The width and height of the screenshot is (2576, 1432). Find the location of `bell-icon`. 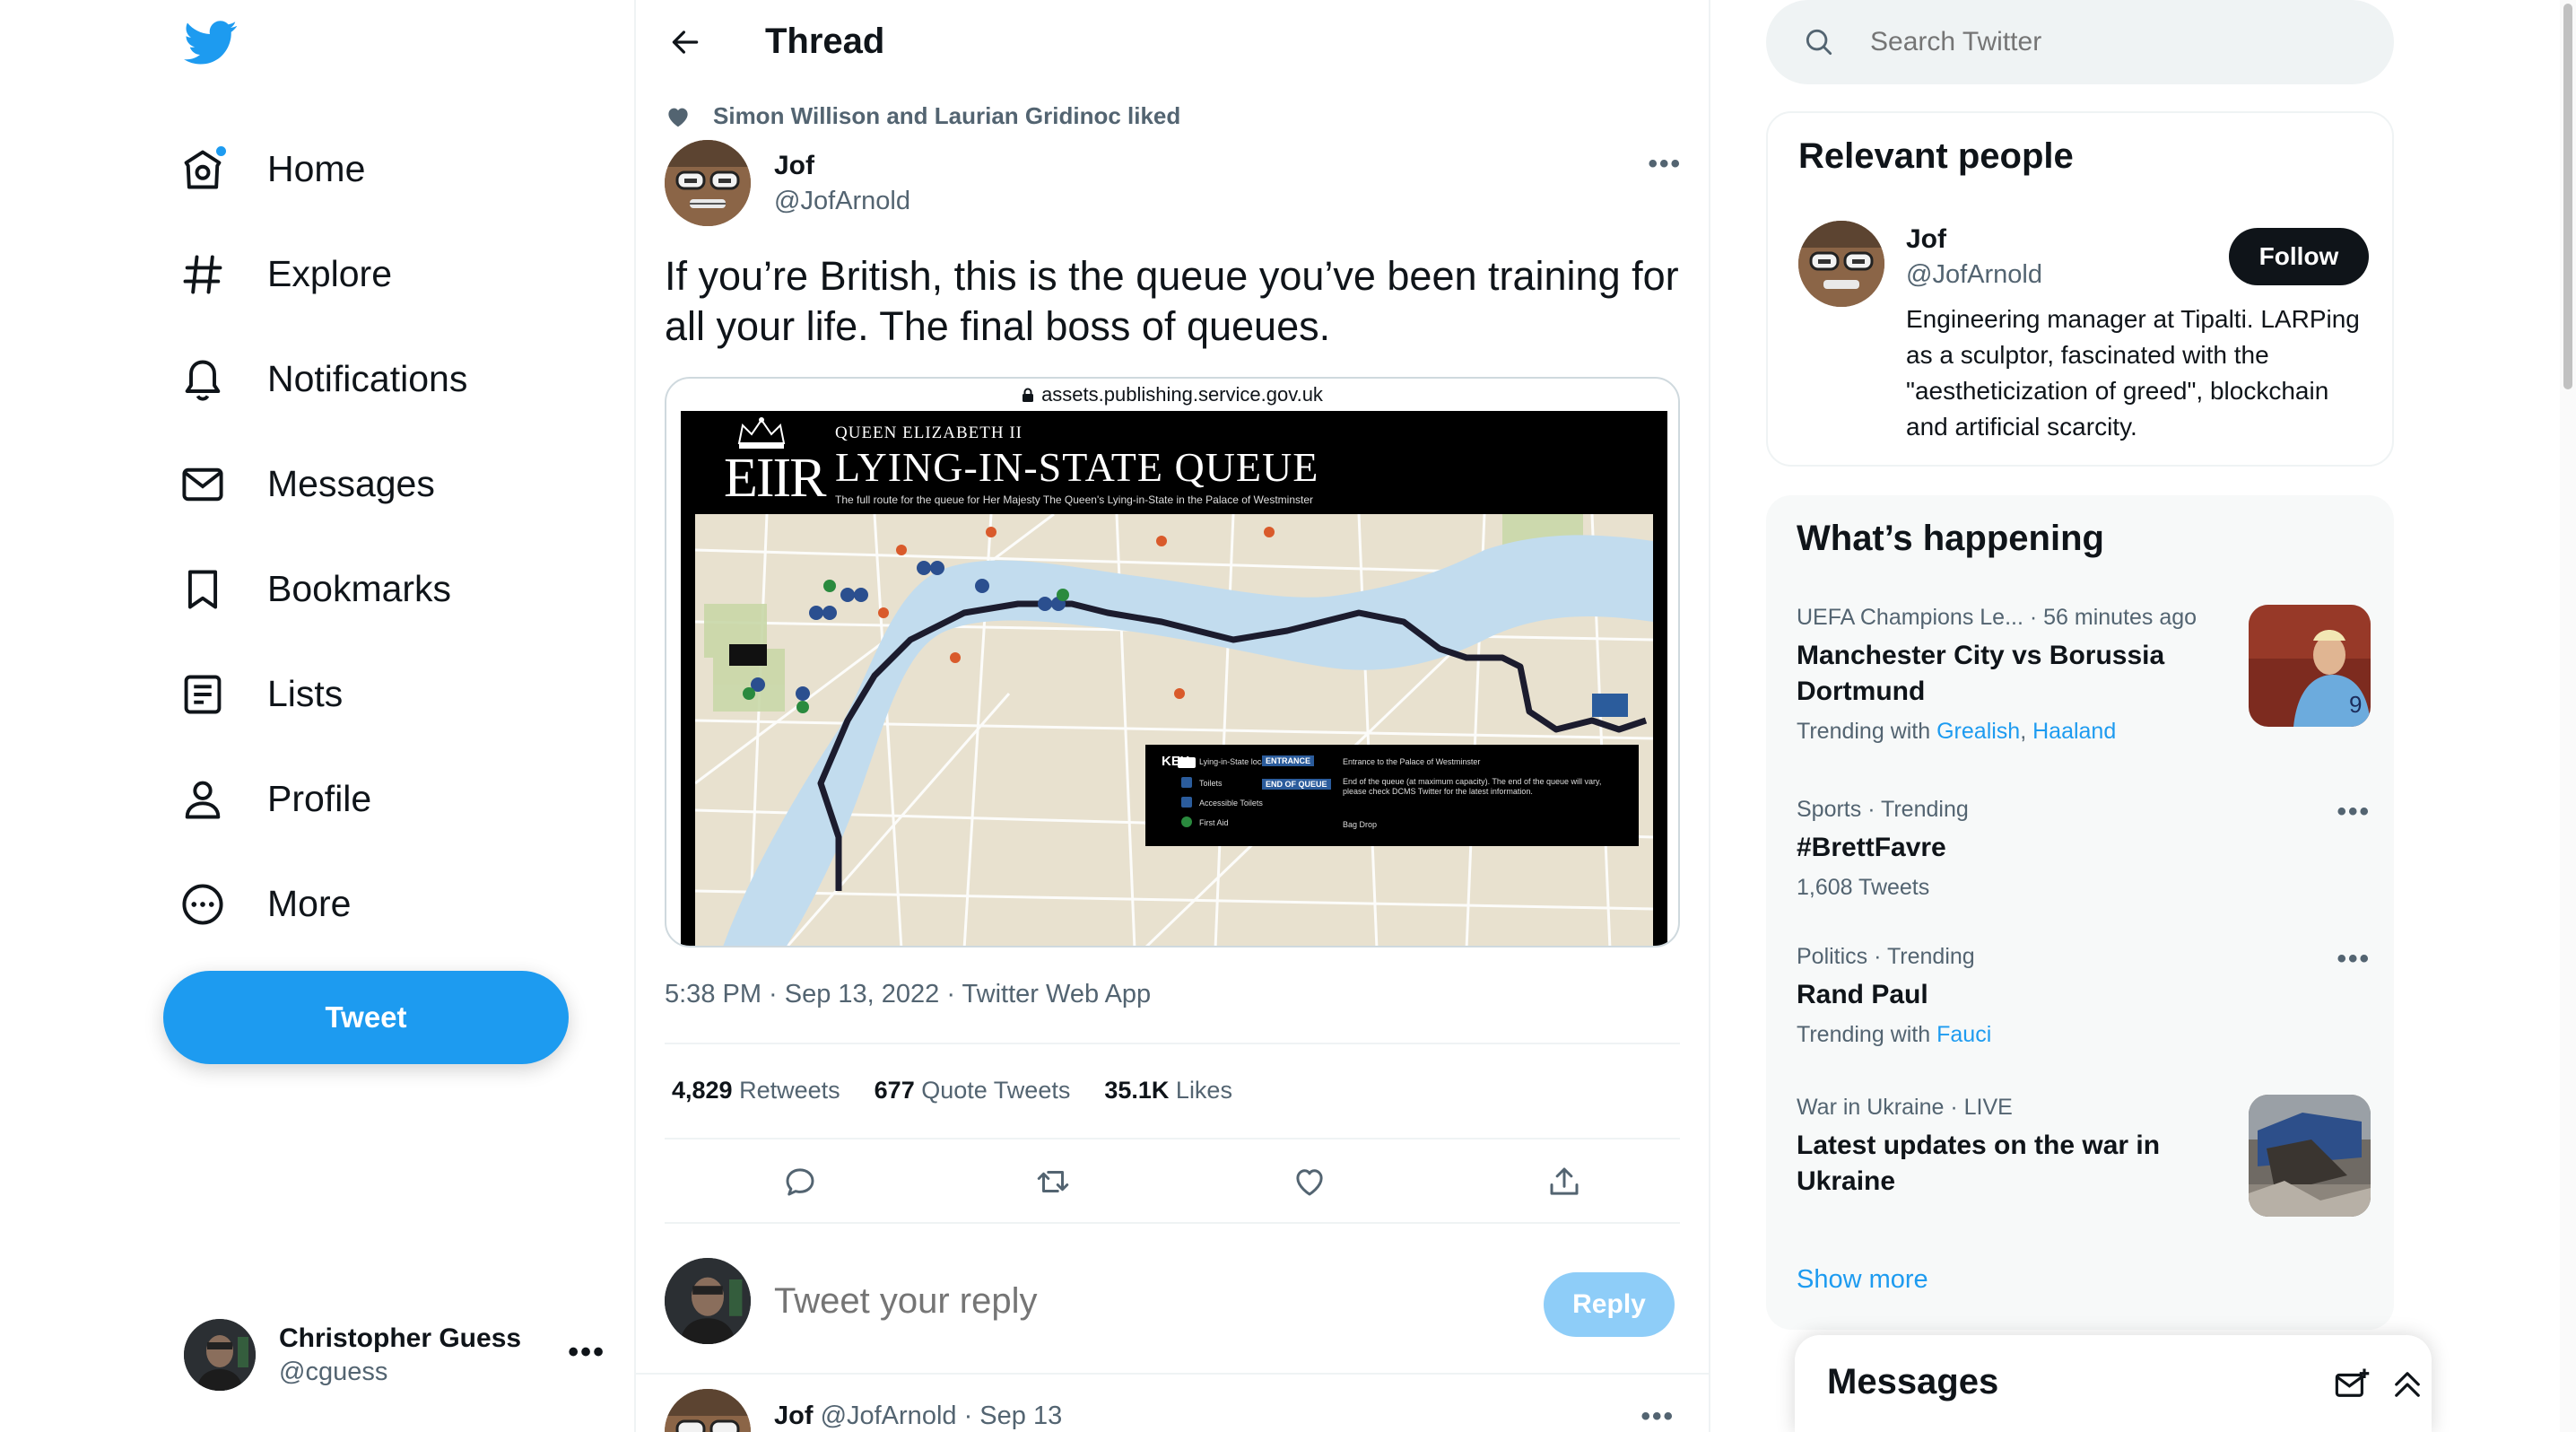

bell-icon is located at coordinates (202, 379).